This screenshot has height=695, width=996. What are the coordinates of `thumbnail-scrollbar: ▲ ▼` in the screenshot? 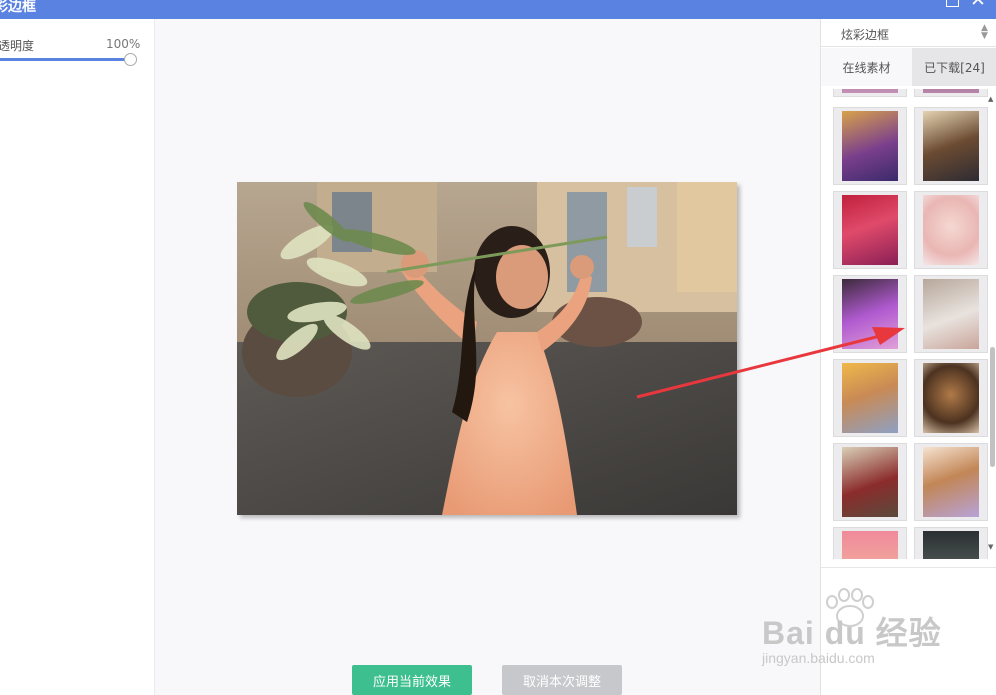 It's located at (992, 323).